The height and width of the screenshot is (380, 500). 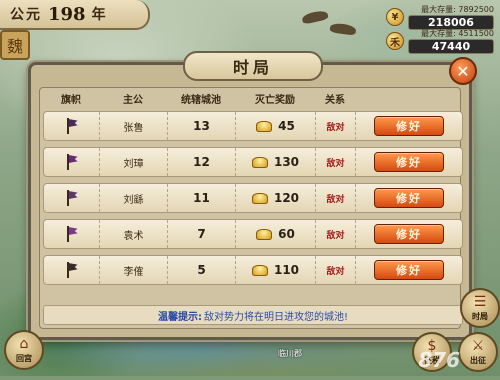 I want to click on table-row: 张鲁 13 45 敌对 修好, so click(x=253, y=126).